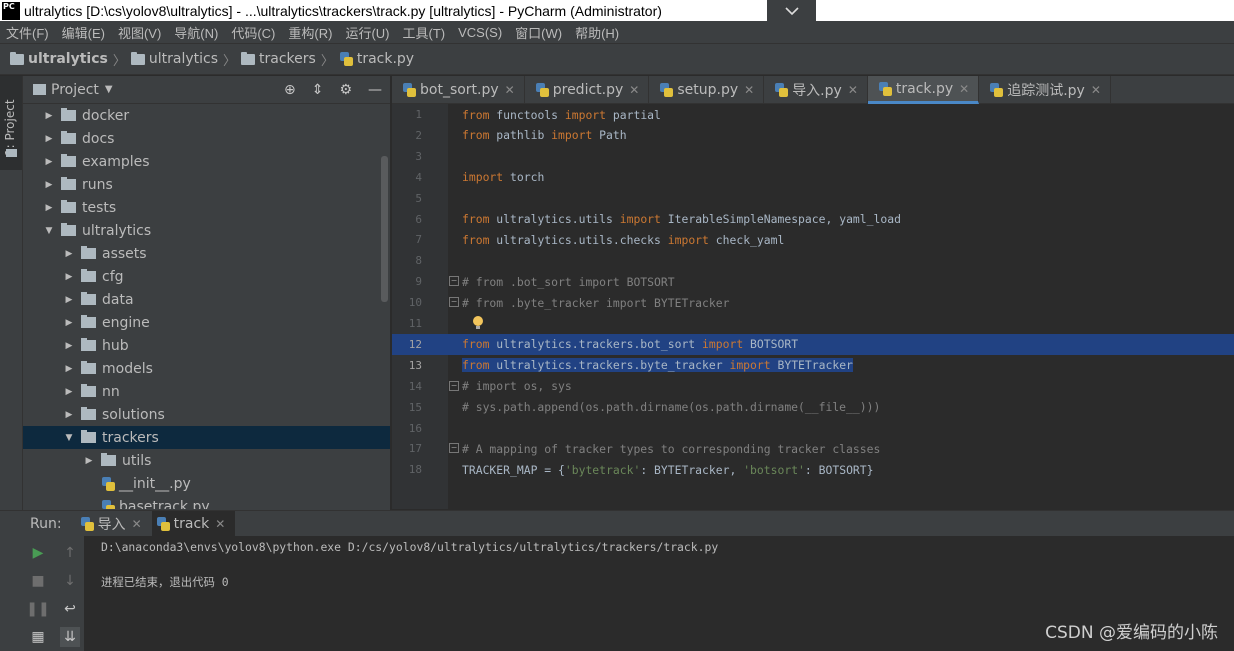 The height and width of the screenshot is (651, 1234). Describe the element at coordinates (206, 184) in the screenshot. I see `tree-item: ▶ runs` at that location.